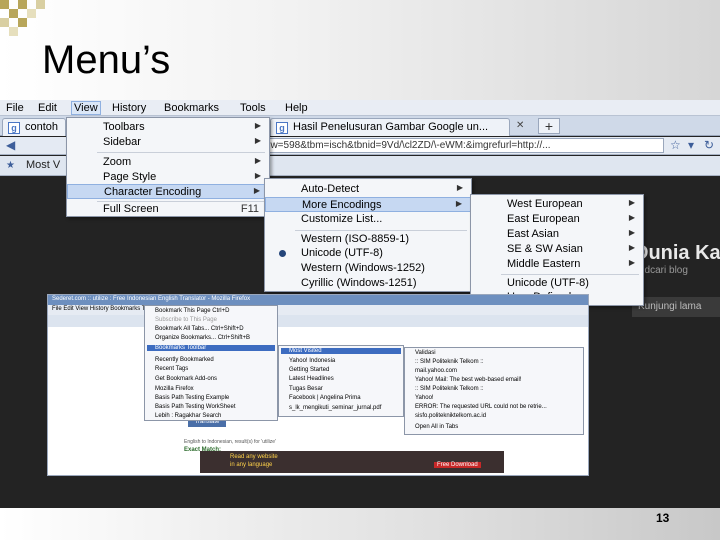  I want to click on menu-tools: Tools, so click(253, 108).